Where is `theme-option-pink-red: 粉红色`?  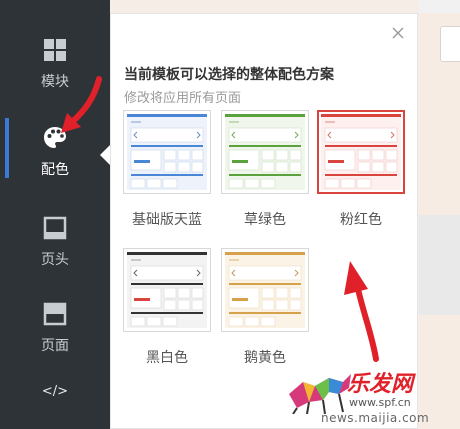
theme-option-pink-red: 粉红色 is located at coordinates (361, 169).